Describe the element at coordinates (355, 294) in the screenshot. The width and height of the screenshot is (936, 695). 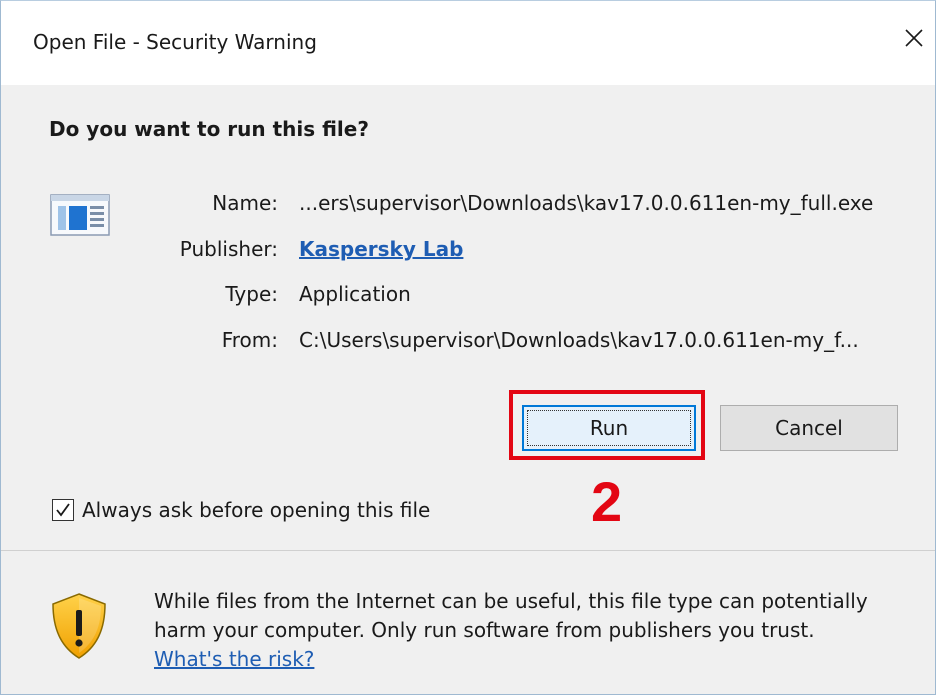
I see `type-value: Application` at that location.